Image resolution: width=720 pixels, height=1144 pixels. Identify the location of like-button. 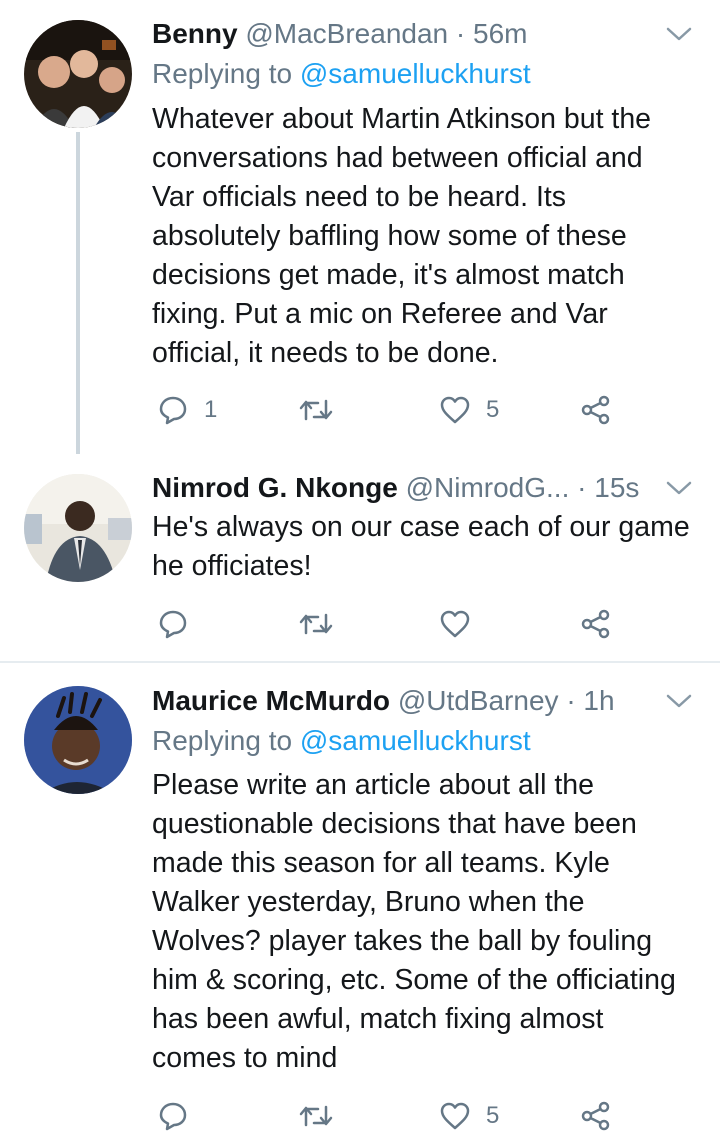
(463, 624).